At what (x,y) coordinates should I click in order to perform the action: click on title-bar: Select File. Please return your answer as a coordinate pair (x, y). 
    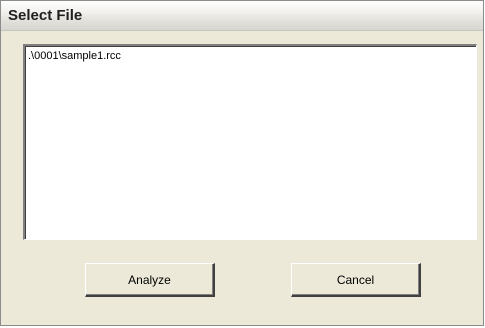
    Looking at the image, I should click on (242, 16).